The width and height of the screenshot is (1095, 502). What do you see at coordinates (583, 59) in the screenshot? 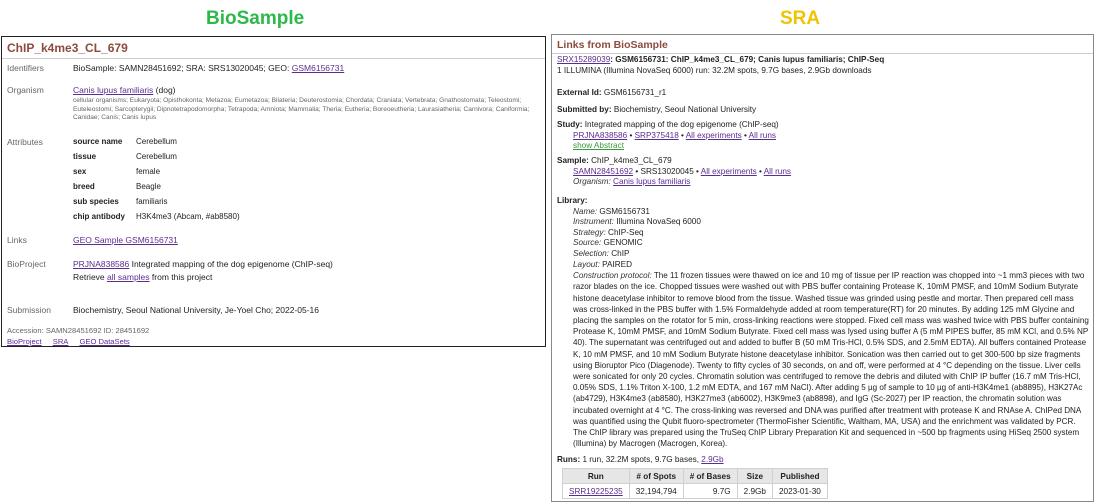
I see `srx-link: SRX15289039` at bounding box center [583, 59].